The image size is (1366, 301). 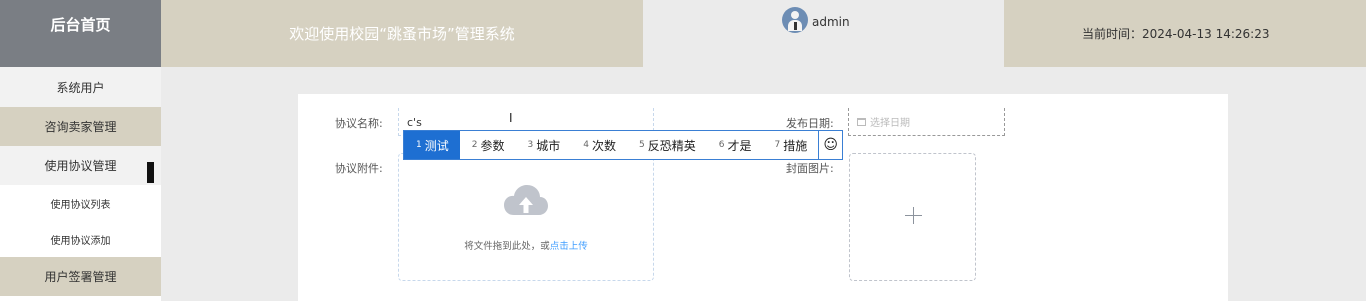 I want to click on file-upload-dropzone: 将文件拖到此处，或点击上传, so click(x=526, y=217).